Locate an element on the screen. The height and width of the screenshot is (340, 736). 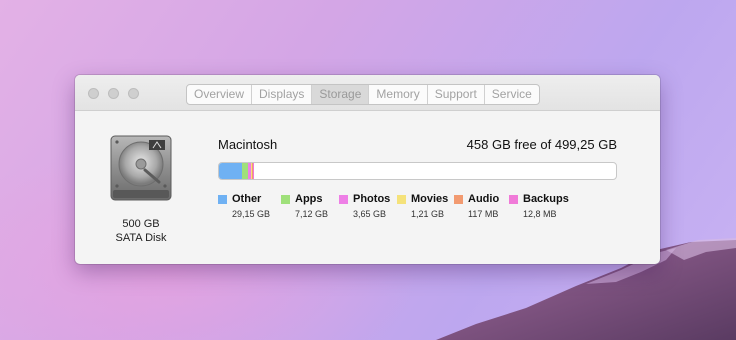
usage-segment-other is located at coordinates (231, 171).